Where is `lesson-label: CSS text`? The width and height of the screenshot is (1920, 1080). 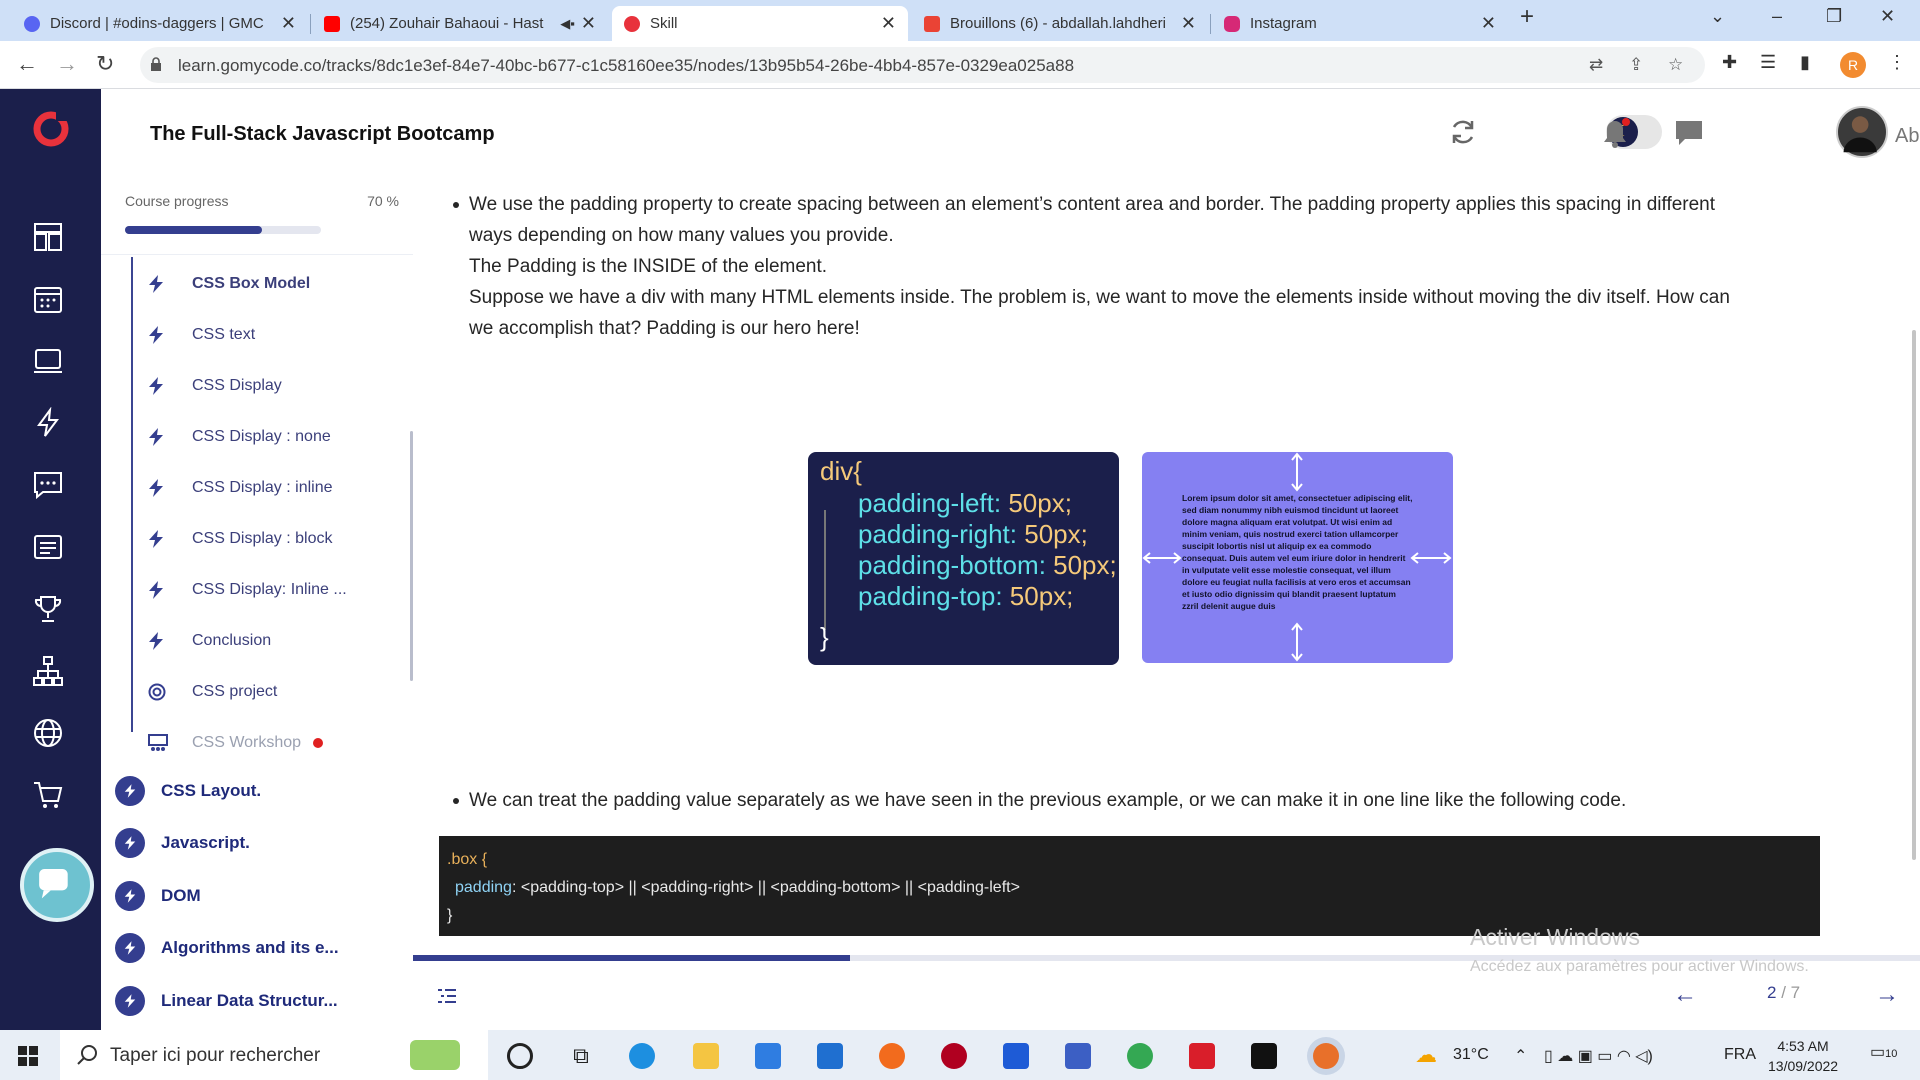
lesson-label: CSS text is located at coordinates (224, 334).